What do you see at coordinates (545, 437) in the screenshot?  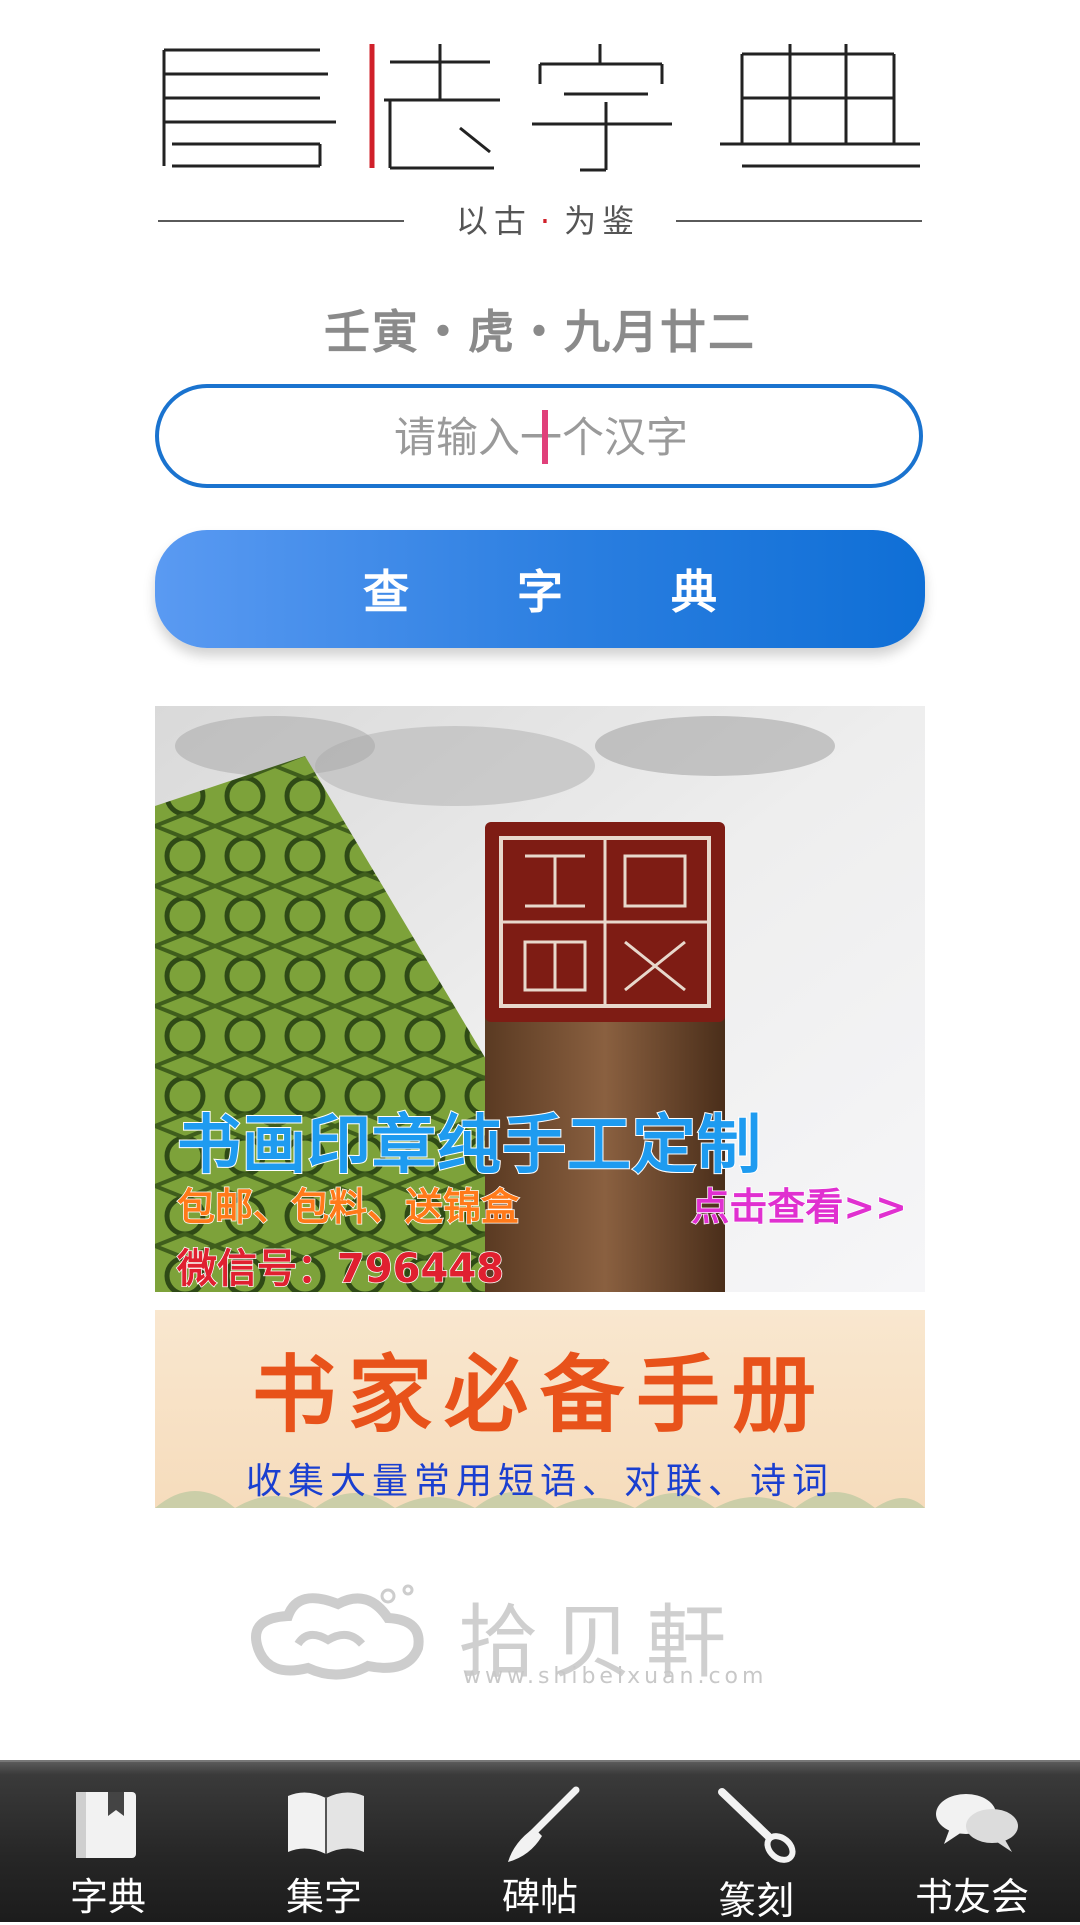 I see `text-cursor` at bounding box center [545, 437].